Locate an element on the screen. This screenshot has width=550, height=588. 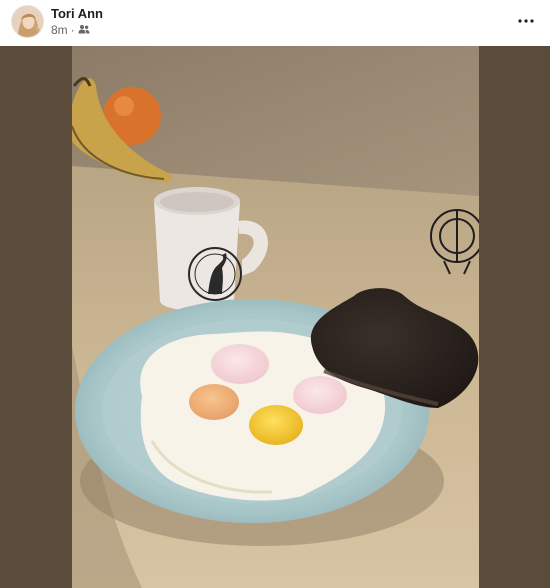
more-options-button is located at coordinates (526, 21).